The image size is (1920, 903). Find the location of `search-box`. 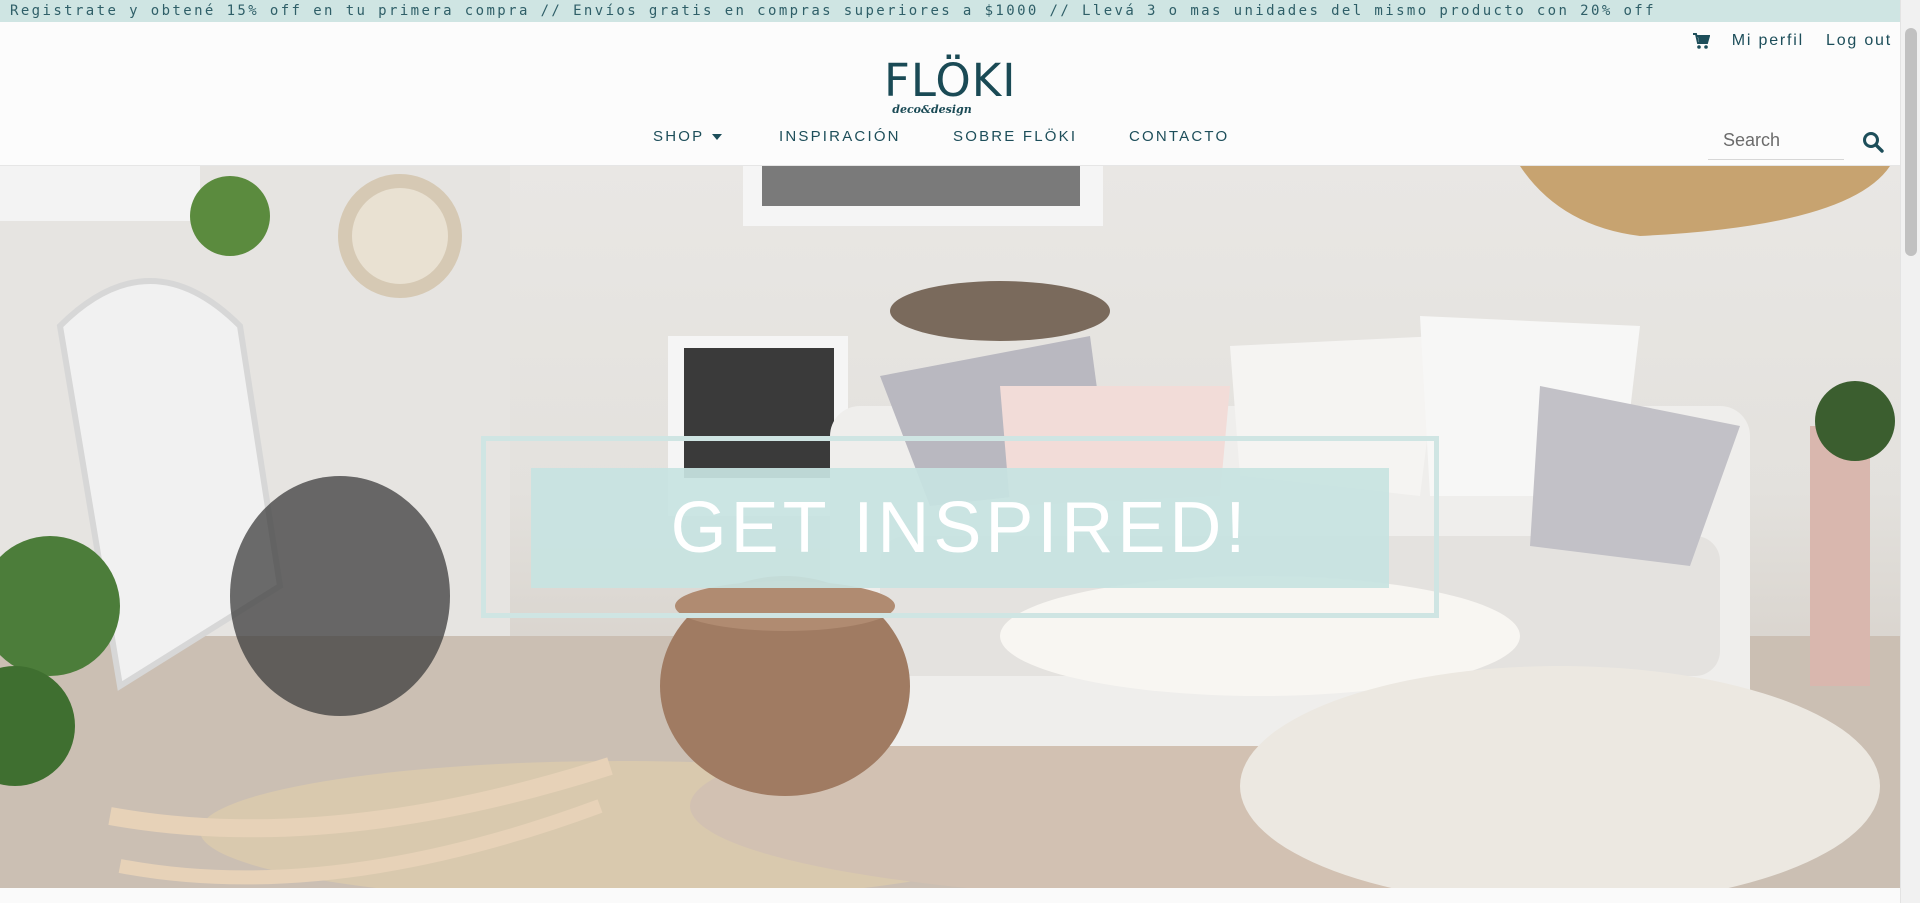

search-box is located at coordinates (1796, 141).